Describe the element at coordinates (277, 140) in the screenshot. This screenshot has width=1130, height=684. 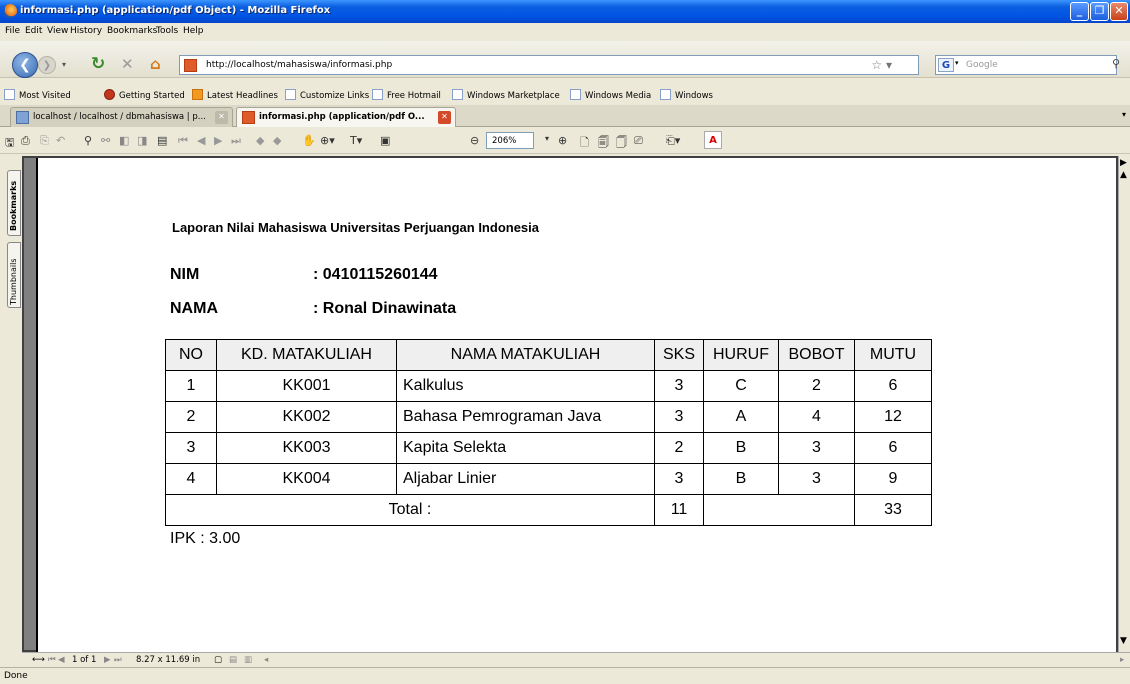
I see `next-view-arrow-icon: ◆` at that location.